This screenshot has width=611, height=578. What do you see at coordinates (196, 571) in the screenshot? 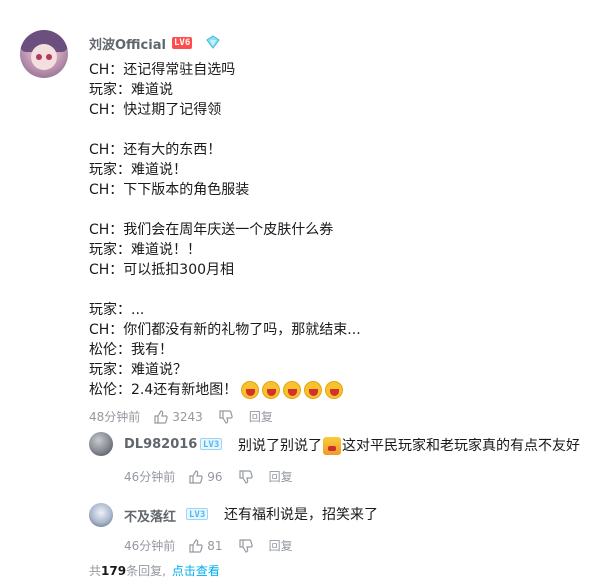
I see `view-replies-link: 点击查看` at bounding box center [196, 571].